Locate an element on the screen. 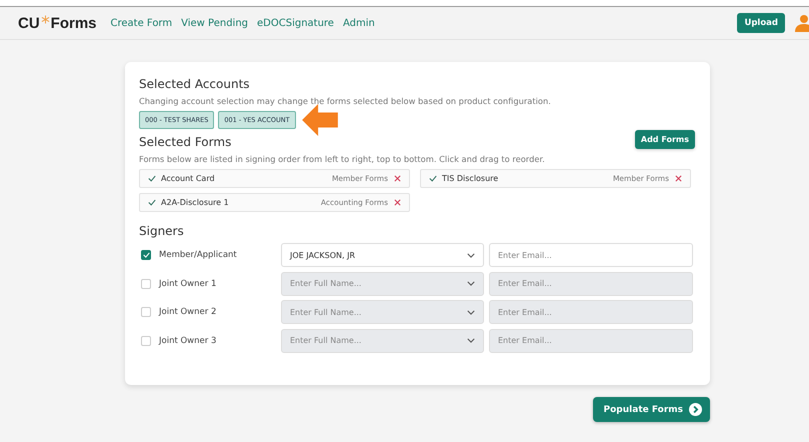 Image resolution: width=809 pixels, height=442 pixels. nav-link: View Pending is located at coordinates (214, 23).